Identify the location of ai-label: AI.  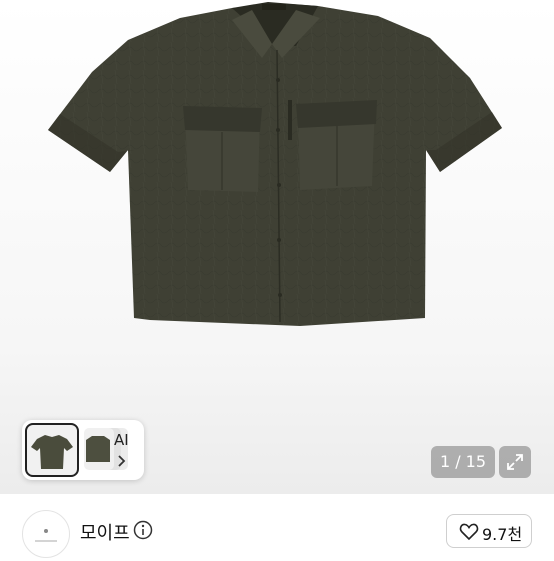
(121, 440).